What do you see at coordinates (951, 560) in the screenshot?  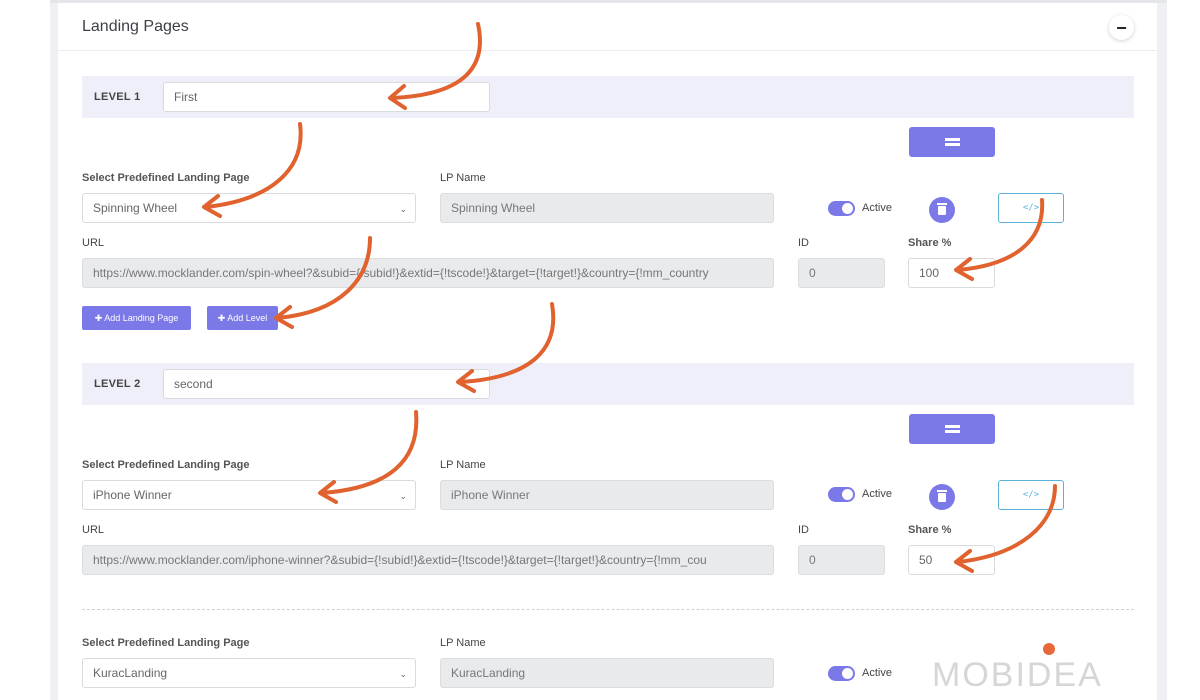 I see `share-input: 50` at bounding box center [951, 560].